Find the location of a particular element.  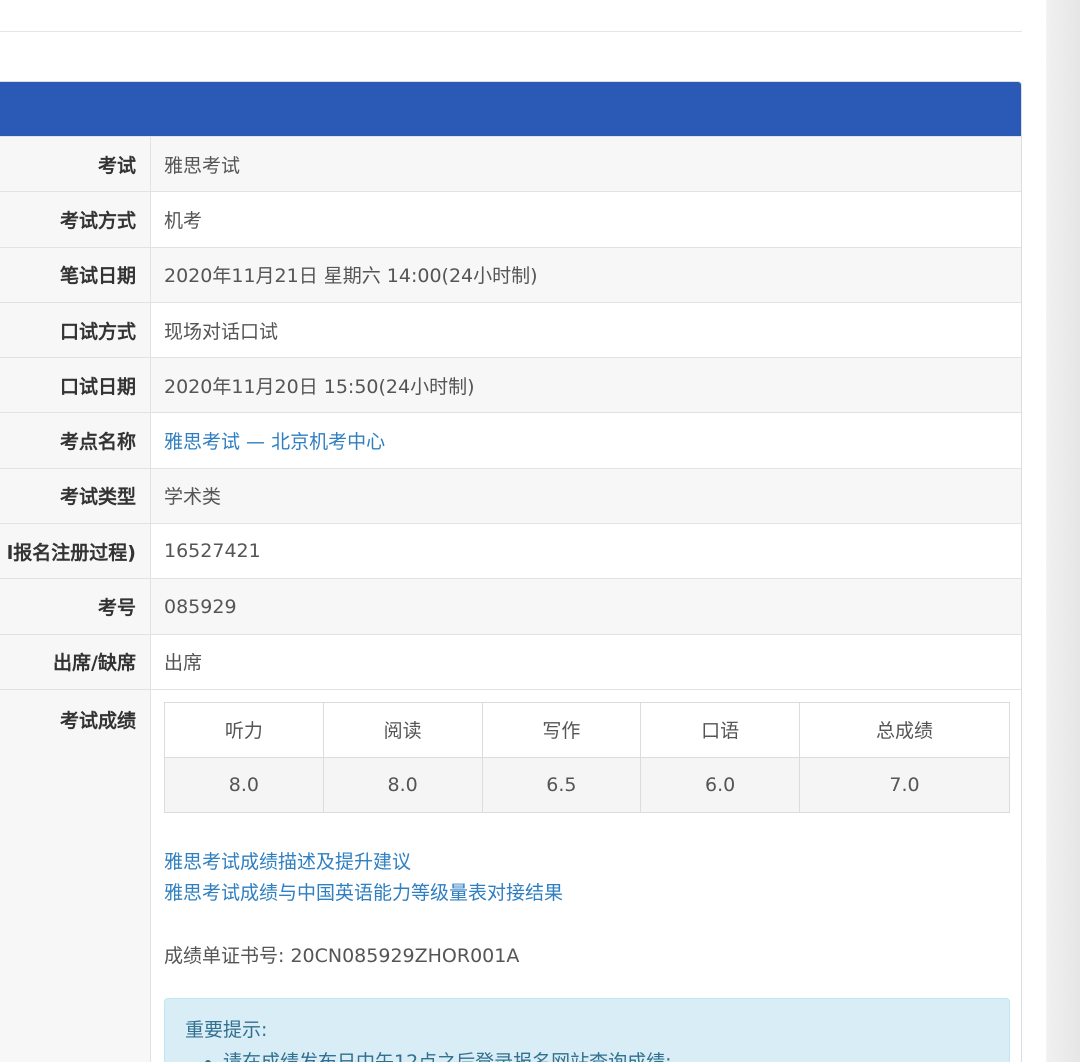

row-label: 口试方式 is located at coordinates (75, 330).